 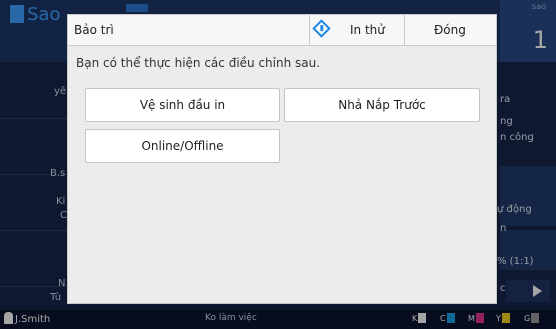 I want to click on test-print-icon, so click(x=321, y=28).